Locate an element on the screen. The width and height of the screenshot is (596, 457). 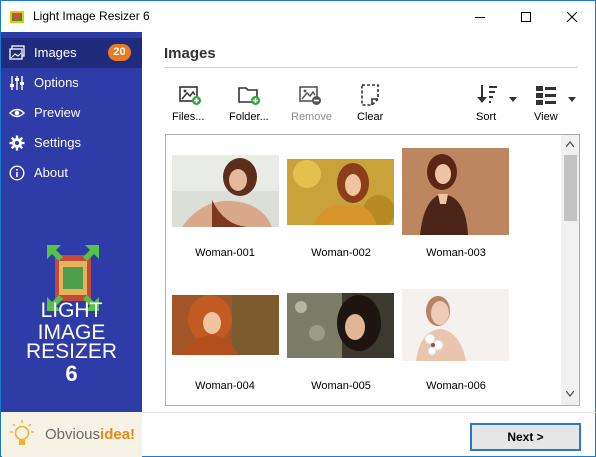
sidebar-item-options: Options is located at coordinates (71, 83).